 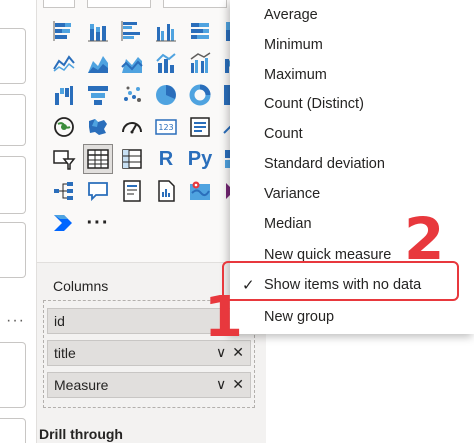 I want to click on menu-item-label: Maximum, so click(x=295, y=75).